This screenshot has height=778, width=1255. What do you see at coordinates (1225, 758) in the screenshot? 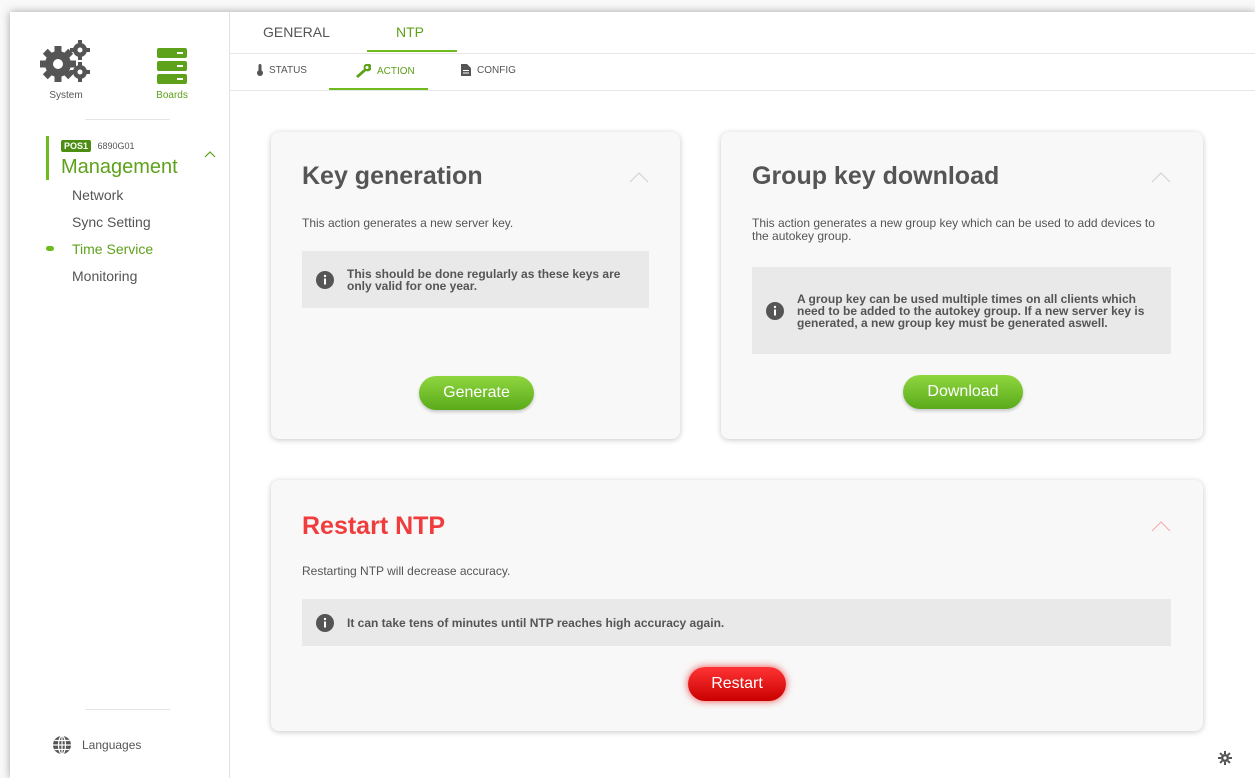
I see `settings-gear-icon` at bounding box center [1225, 758].